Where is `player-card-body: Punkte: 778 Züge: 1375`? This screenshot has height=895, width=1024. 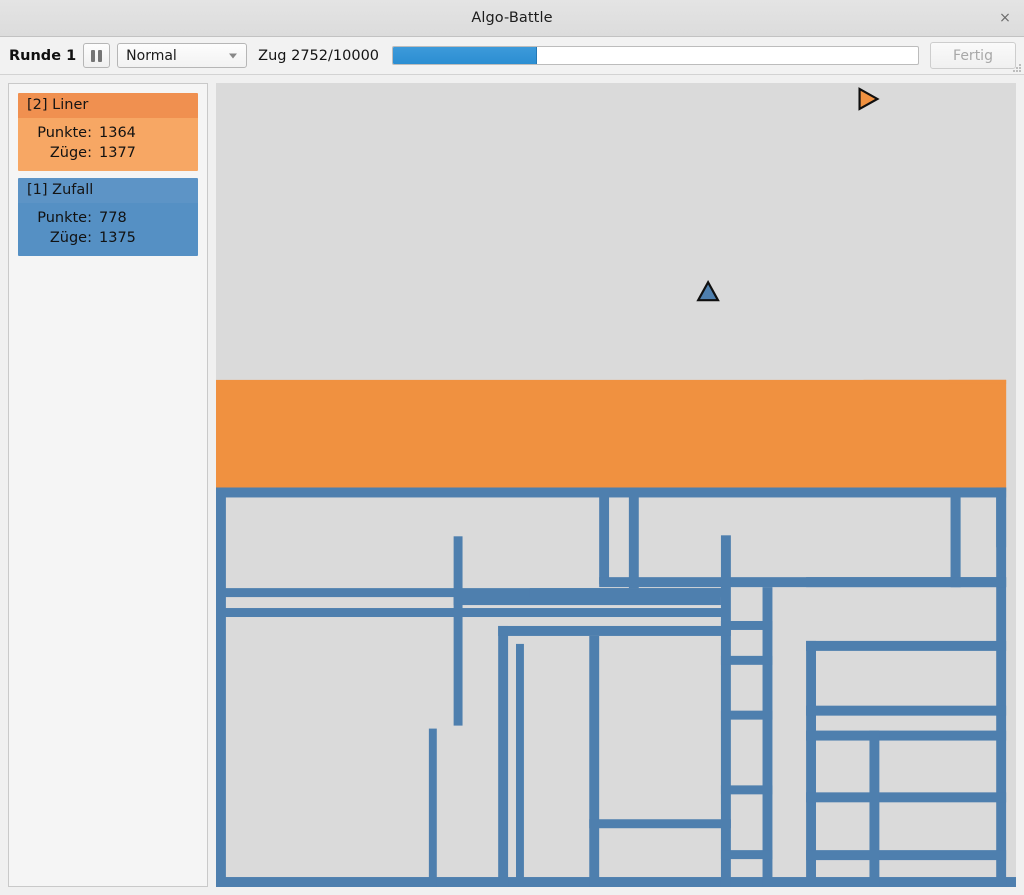 player-card-body: Punkte: 778 Züge: 1375 is located at coordinates (108, 229).